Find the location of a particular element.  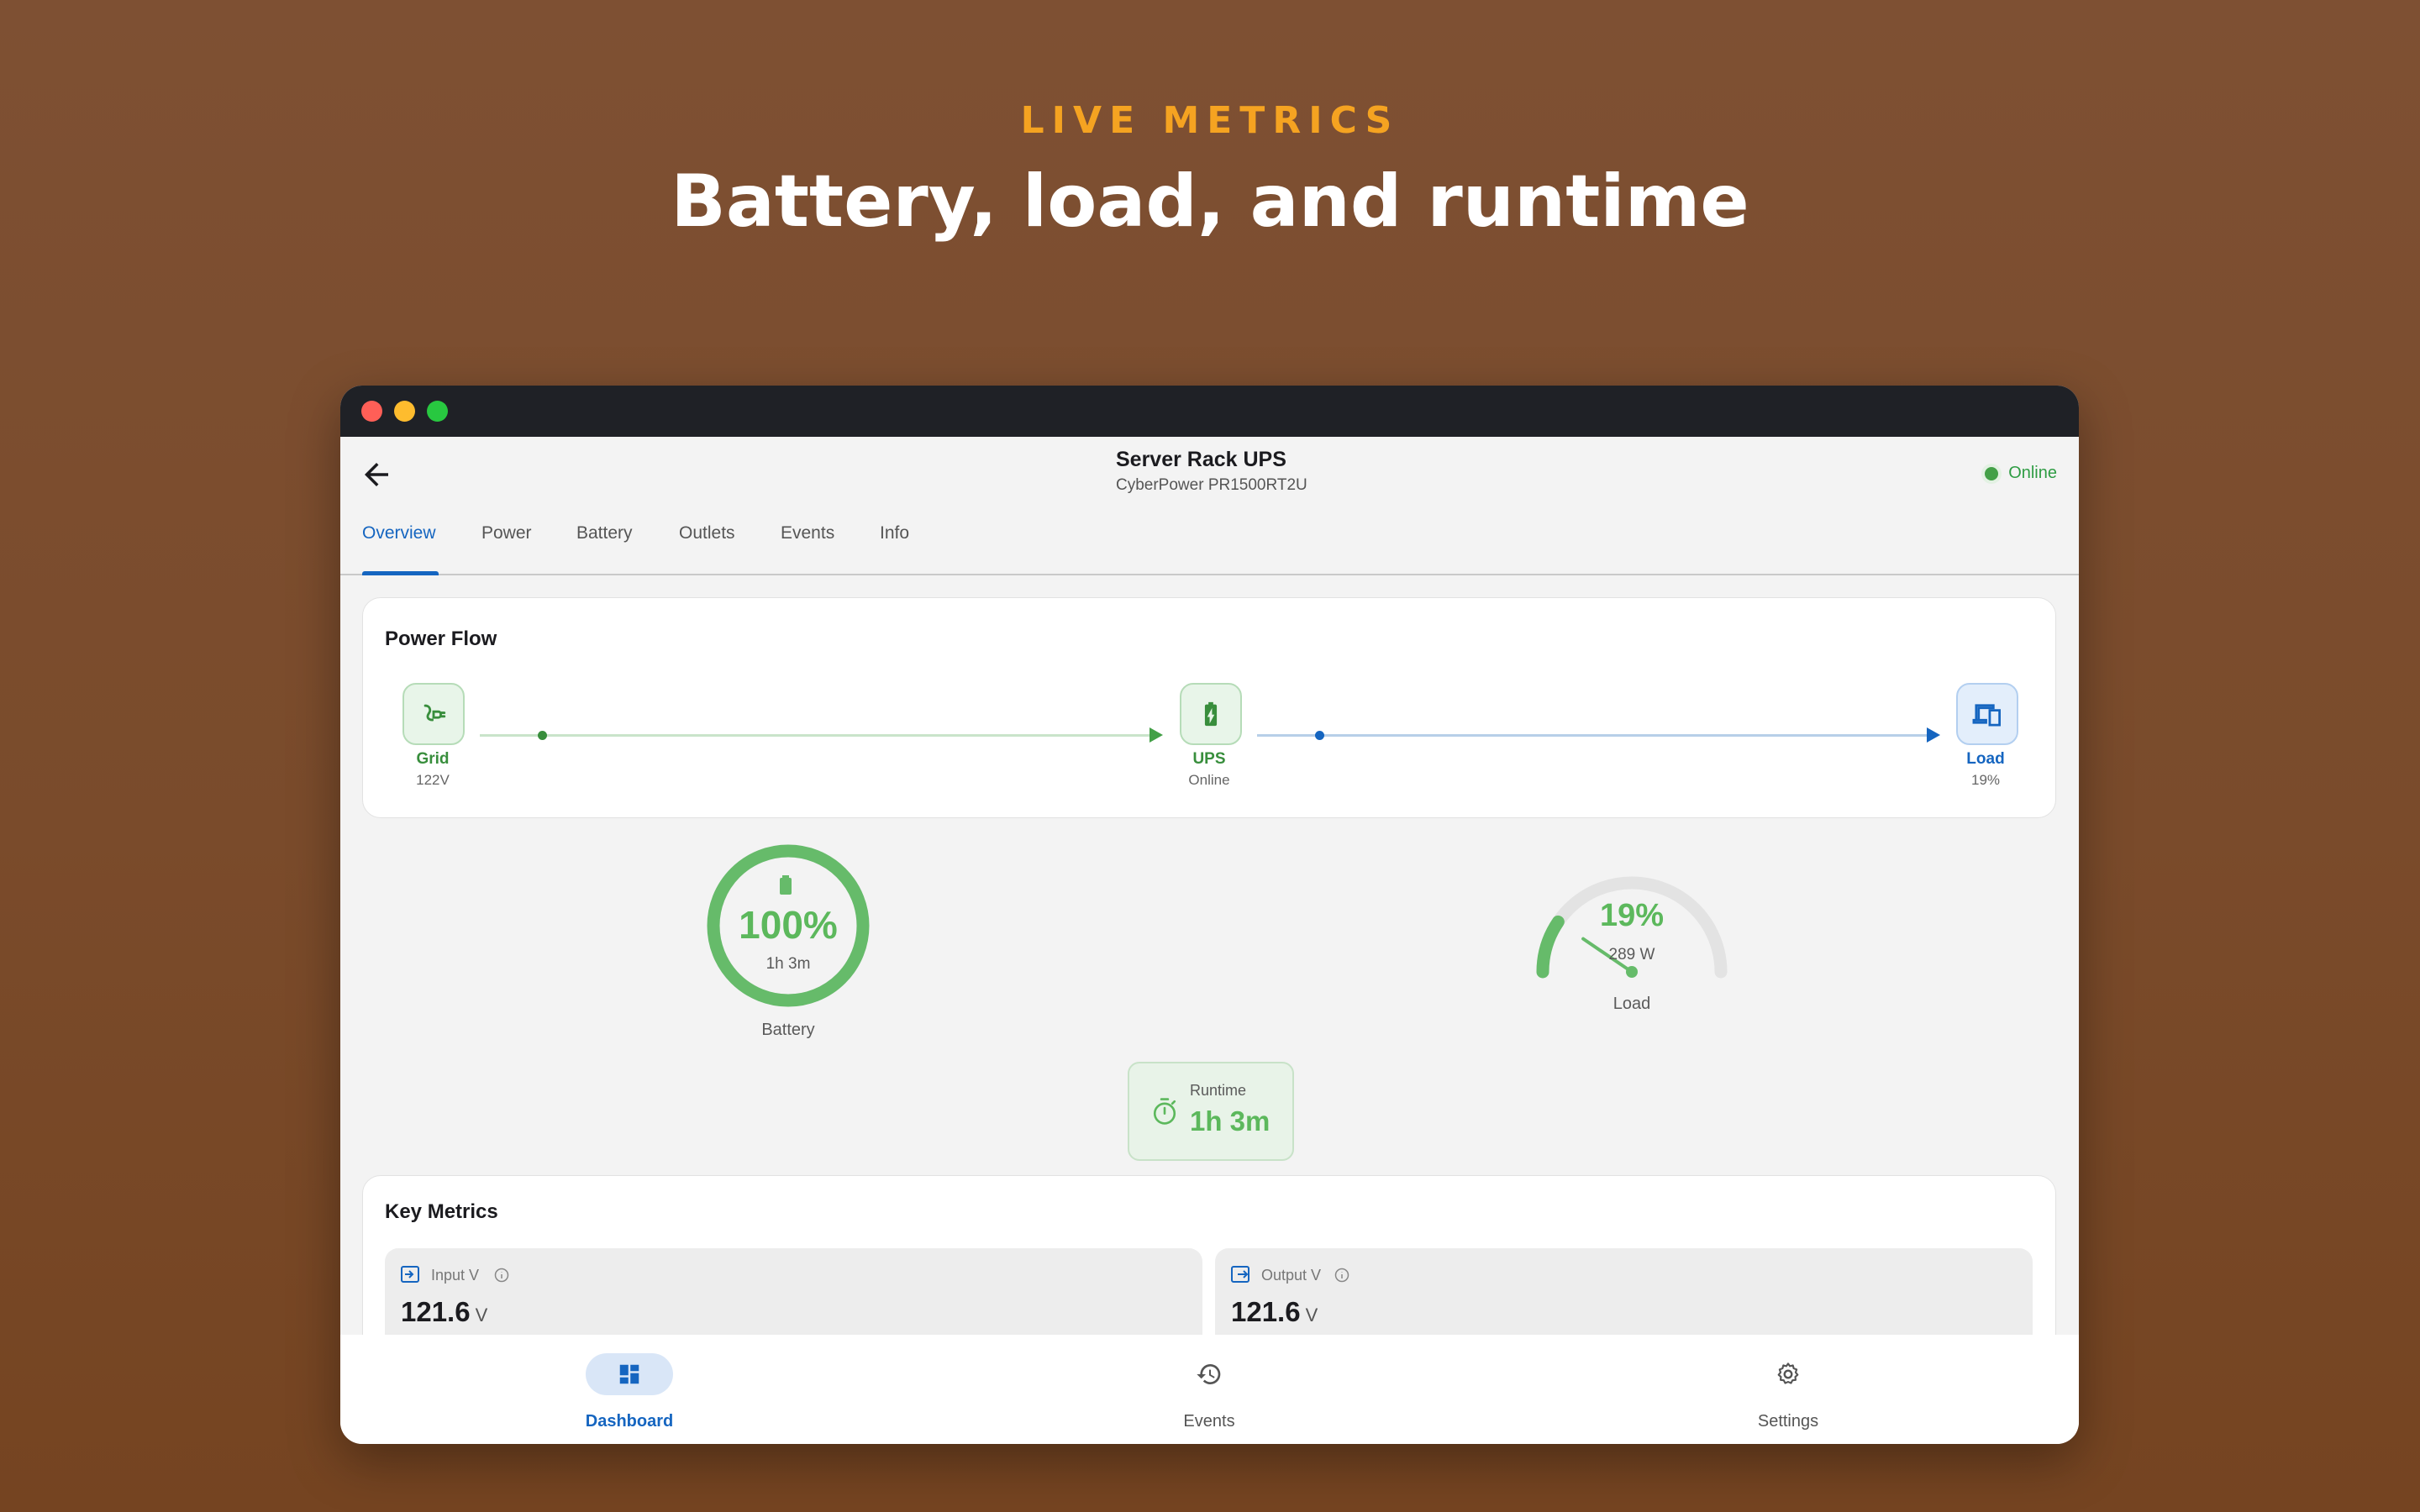

bottom-navigation: Dashboard Events Settings is located at coordinates (1209, 1389).